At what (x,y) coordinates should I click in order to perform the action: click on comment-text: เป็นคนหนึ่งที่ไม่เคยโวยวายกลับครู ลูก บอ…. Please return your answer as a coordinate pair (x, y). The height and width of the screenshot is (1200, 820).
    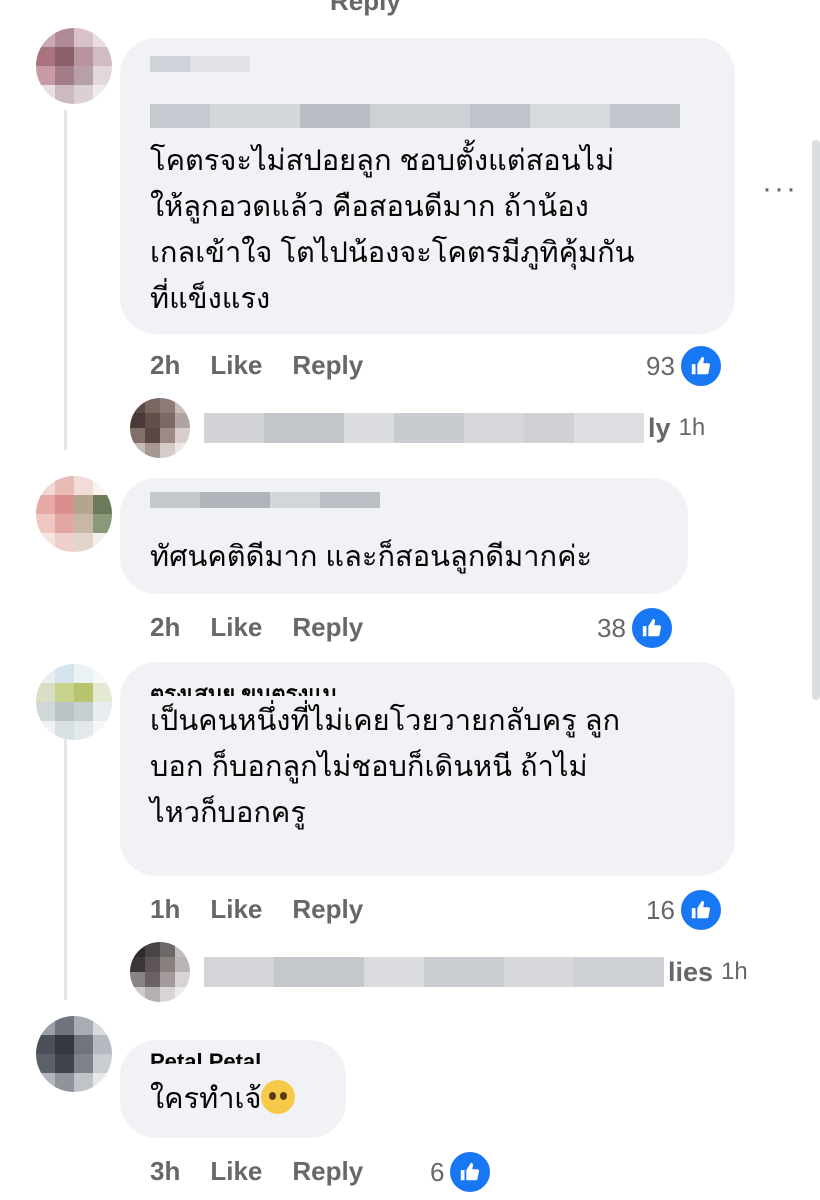
    Looking at the image, I should click on (385, 767).